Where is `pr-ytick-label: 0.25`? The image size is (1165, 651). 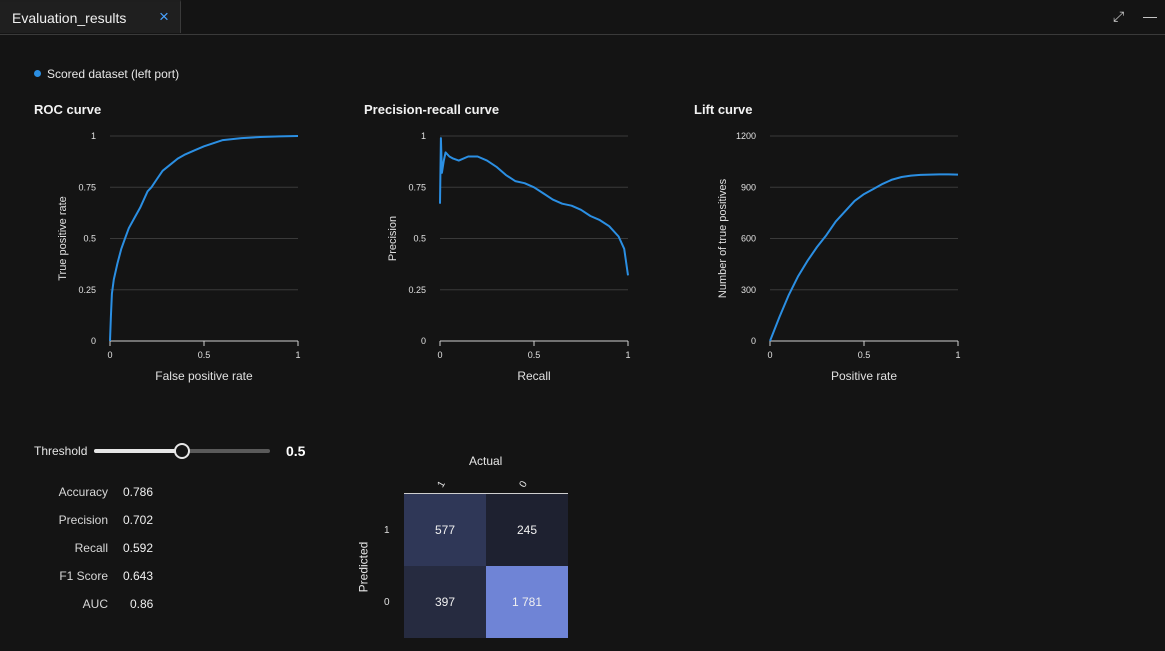 pr-ytick-label: 0.25 is located at coordinates (417, 290).